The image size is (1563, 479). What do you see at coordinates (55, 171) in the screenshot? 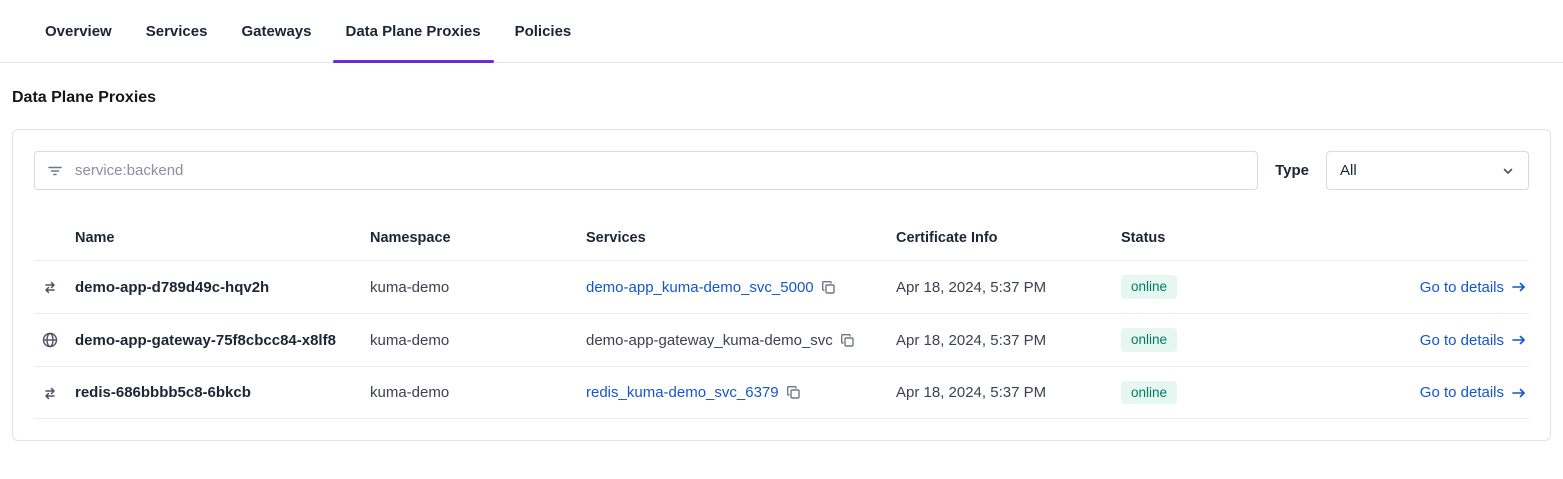
I see `filter-icon` at bounding box center [55, 171].